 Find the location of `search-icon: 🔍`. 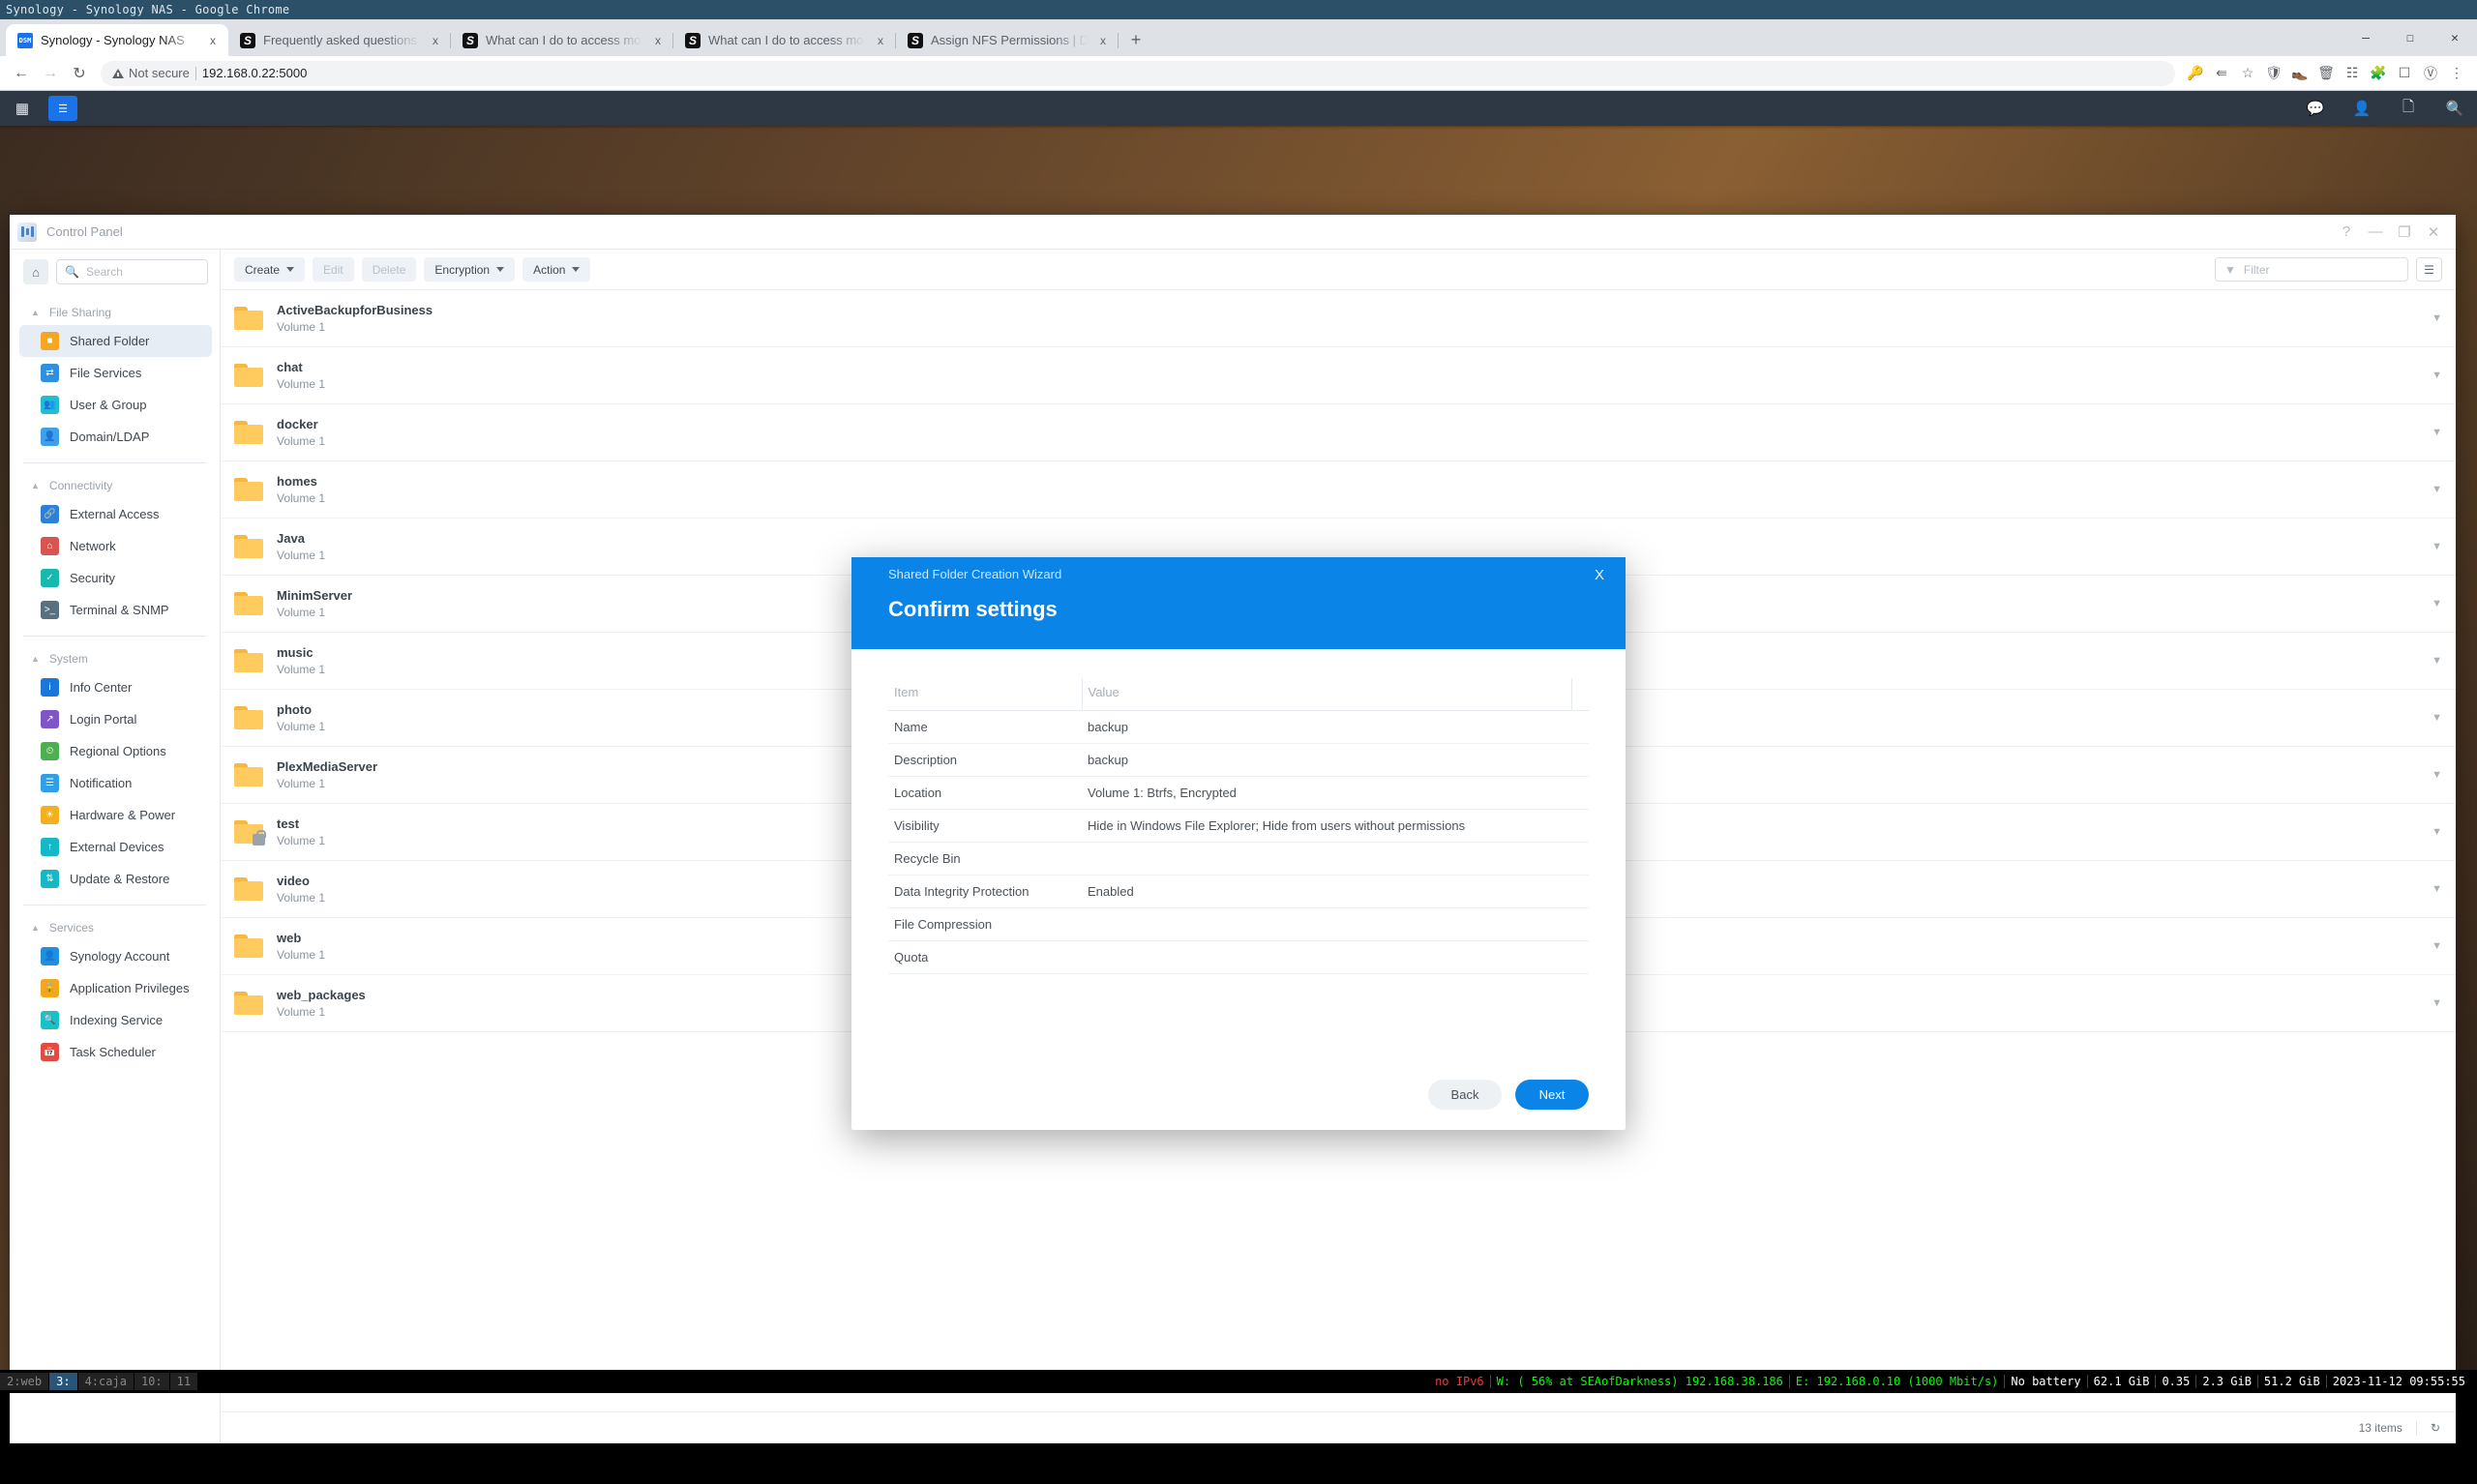

search-icon: 🔍 is located at coordinates (2454, 108).